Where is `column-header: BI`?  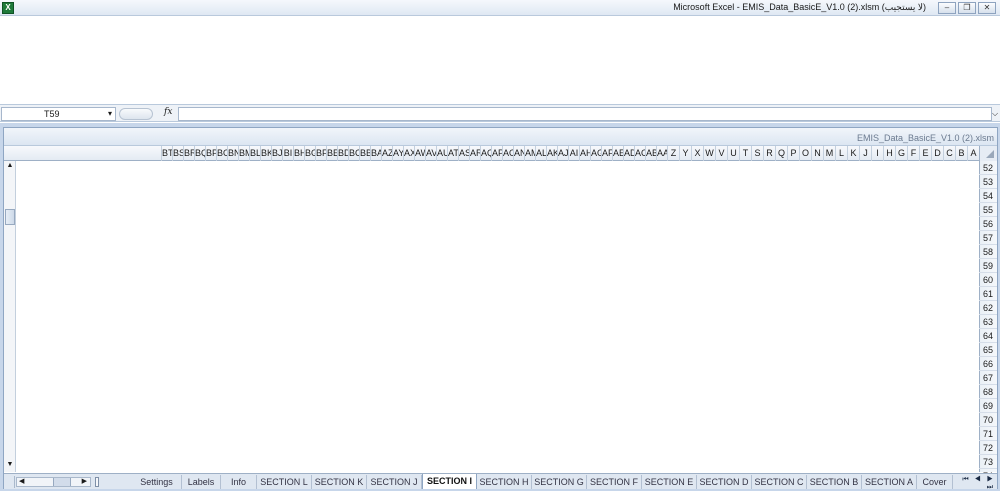
column-header: BI is located at coordinates (287, 153).